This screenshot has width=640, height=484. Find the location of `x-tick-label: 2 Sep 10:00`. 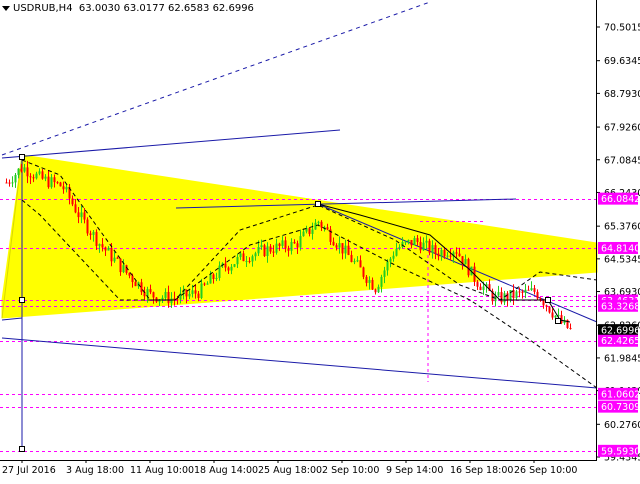

x-tick-label: 2 Sep 10:00 is located at coordinates (350, 470).